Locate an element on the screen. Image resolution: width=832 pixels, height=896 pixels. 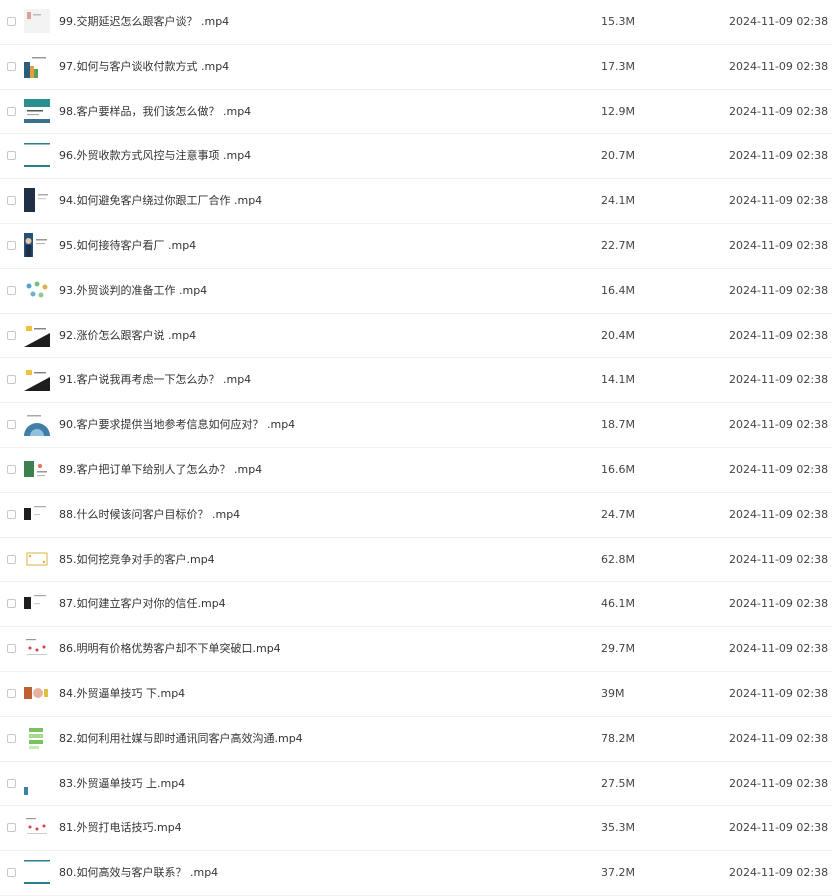
file-name: 85.如何挖竞争对手的客户.mp4 is located at coordinates (137, 560).